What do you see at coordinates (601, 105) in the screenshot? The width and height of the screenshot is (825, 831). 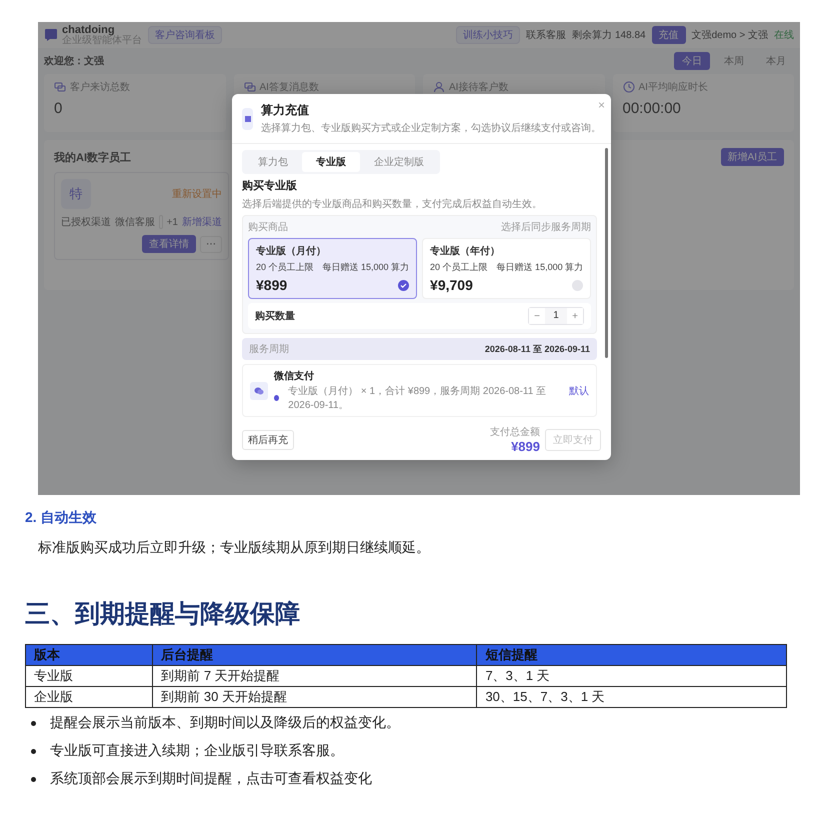 I see `close-button: ×` at bounding box center [601, 105].